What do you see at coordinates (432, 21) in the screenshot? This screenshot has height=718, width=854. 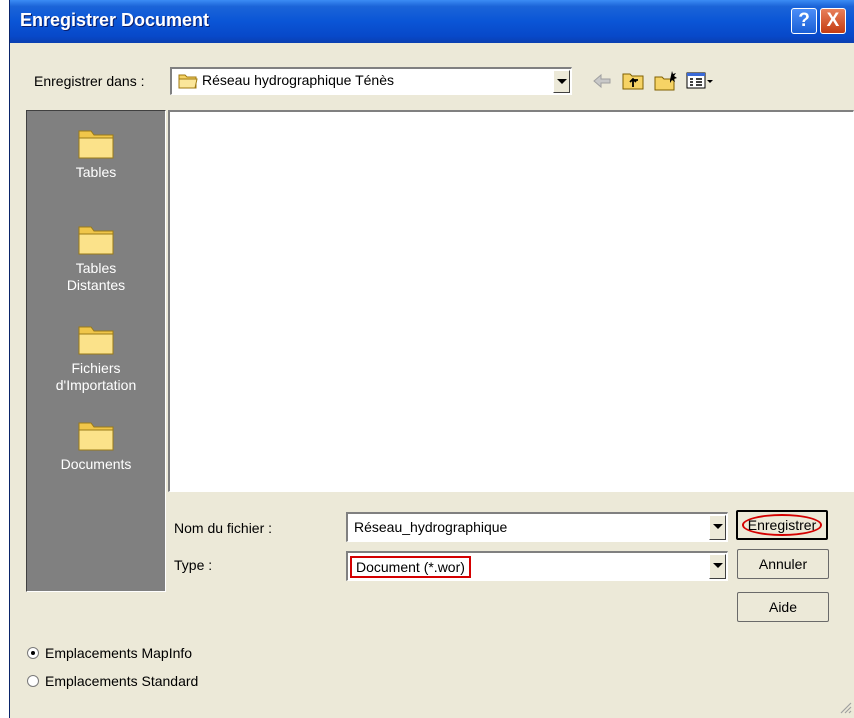 I see `title-bar: Enregistrer Document ? X` at bounding box center [432, 21].